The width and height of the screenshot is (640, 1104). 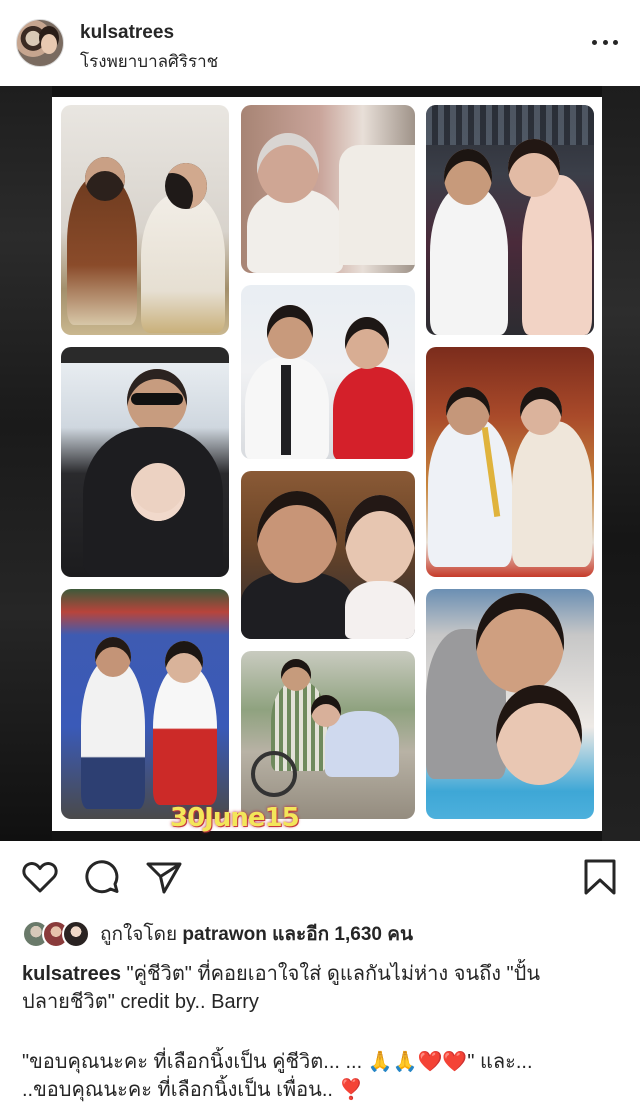 What do you see at coordinates (301, 934) in the screenshot?
I see `likes-connector: และอีก` at bounding box center [301, 934].